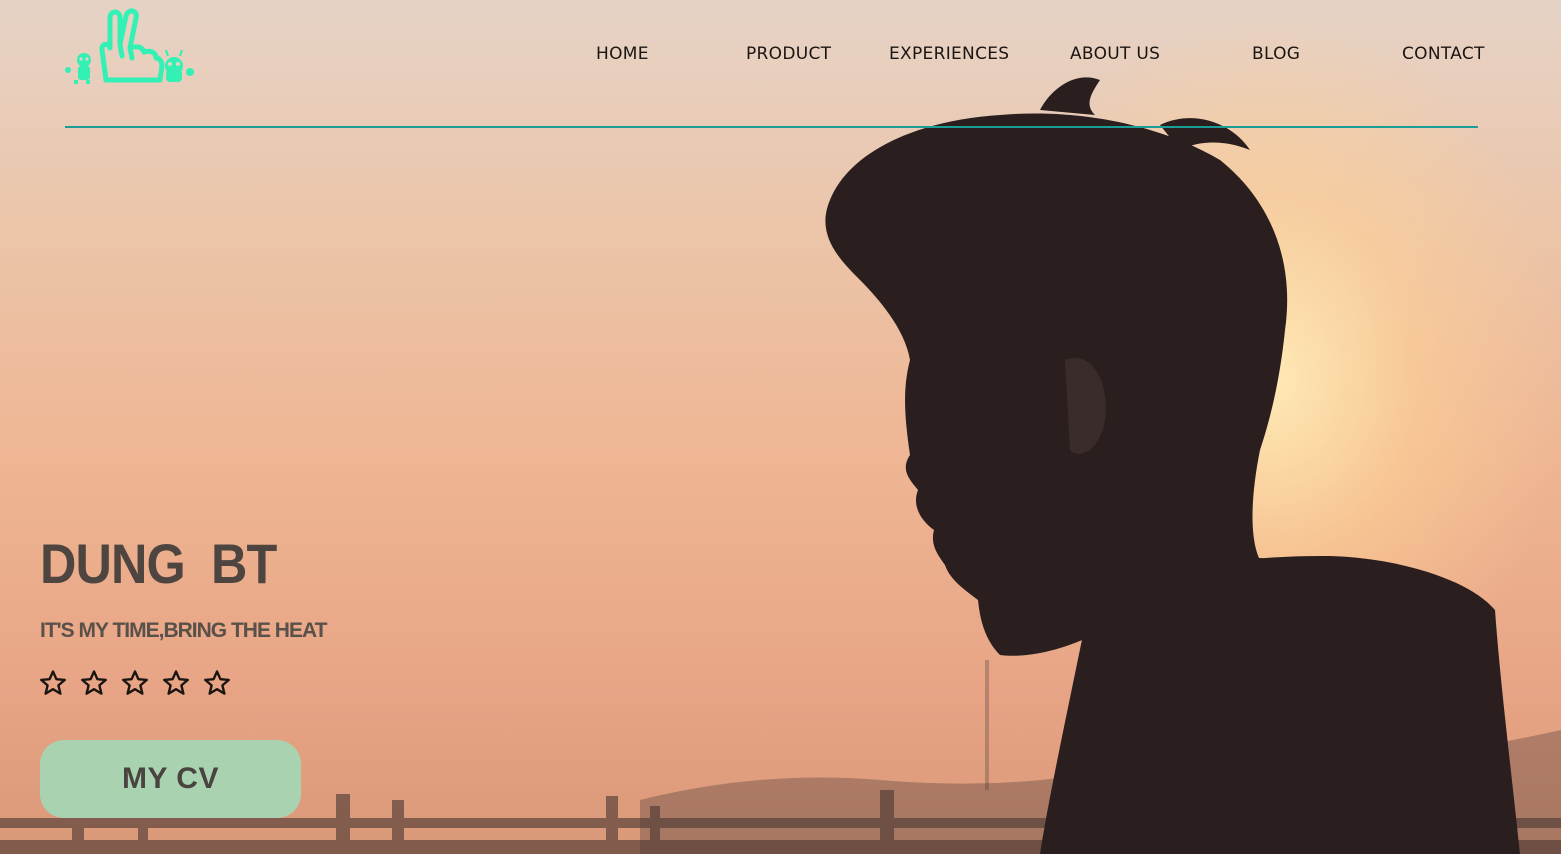  Describe the element at coordinates (949, 54) in the screenshot. I see `nav-experiences-link: EXPERIENCES` at that location.